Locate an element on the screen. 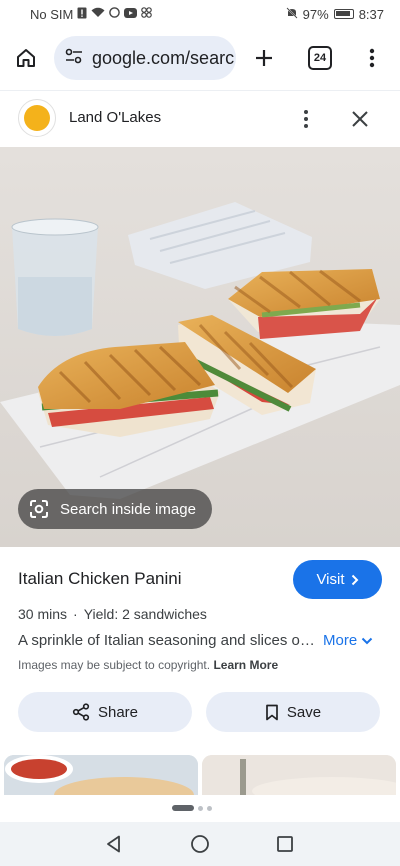 This screenshot has height=866, width=400. recents-button is located at coordinates (285, 846).